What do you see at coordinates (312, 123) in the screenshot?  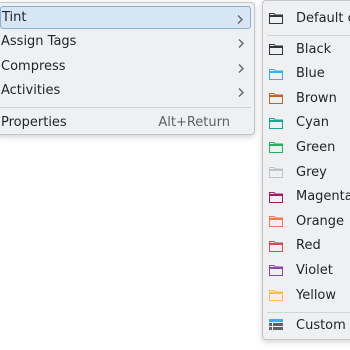 I see `submenu-item-label: Cyan` at bounding box center [312, 123].